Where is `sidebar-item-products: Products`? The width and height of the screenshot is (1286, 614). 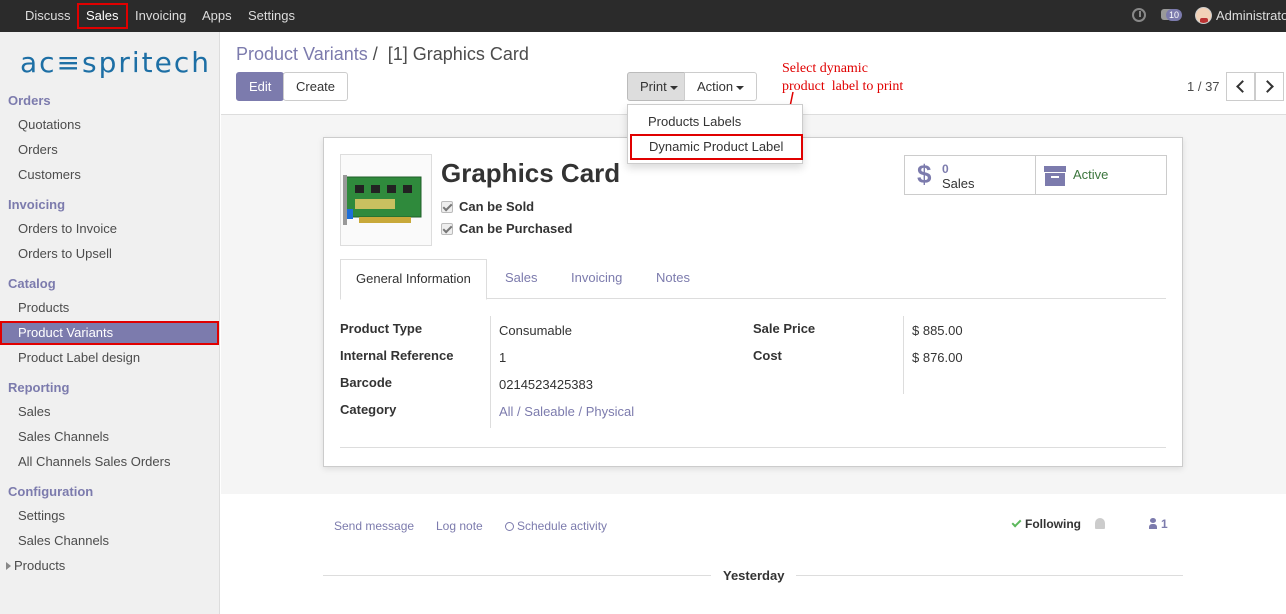
sidebar-item-products: Products is located at coordinates (43, 307).